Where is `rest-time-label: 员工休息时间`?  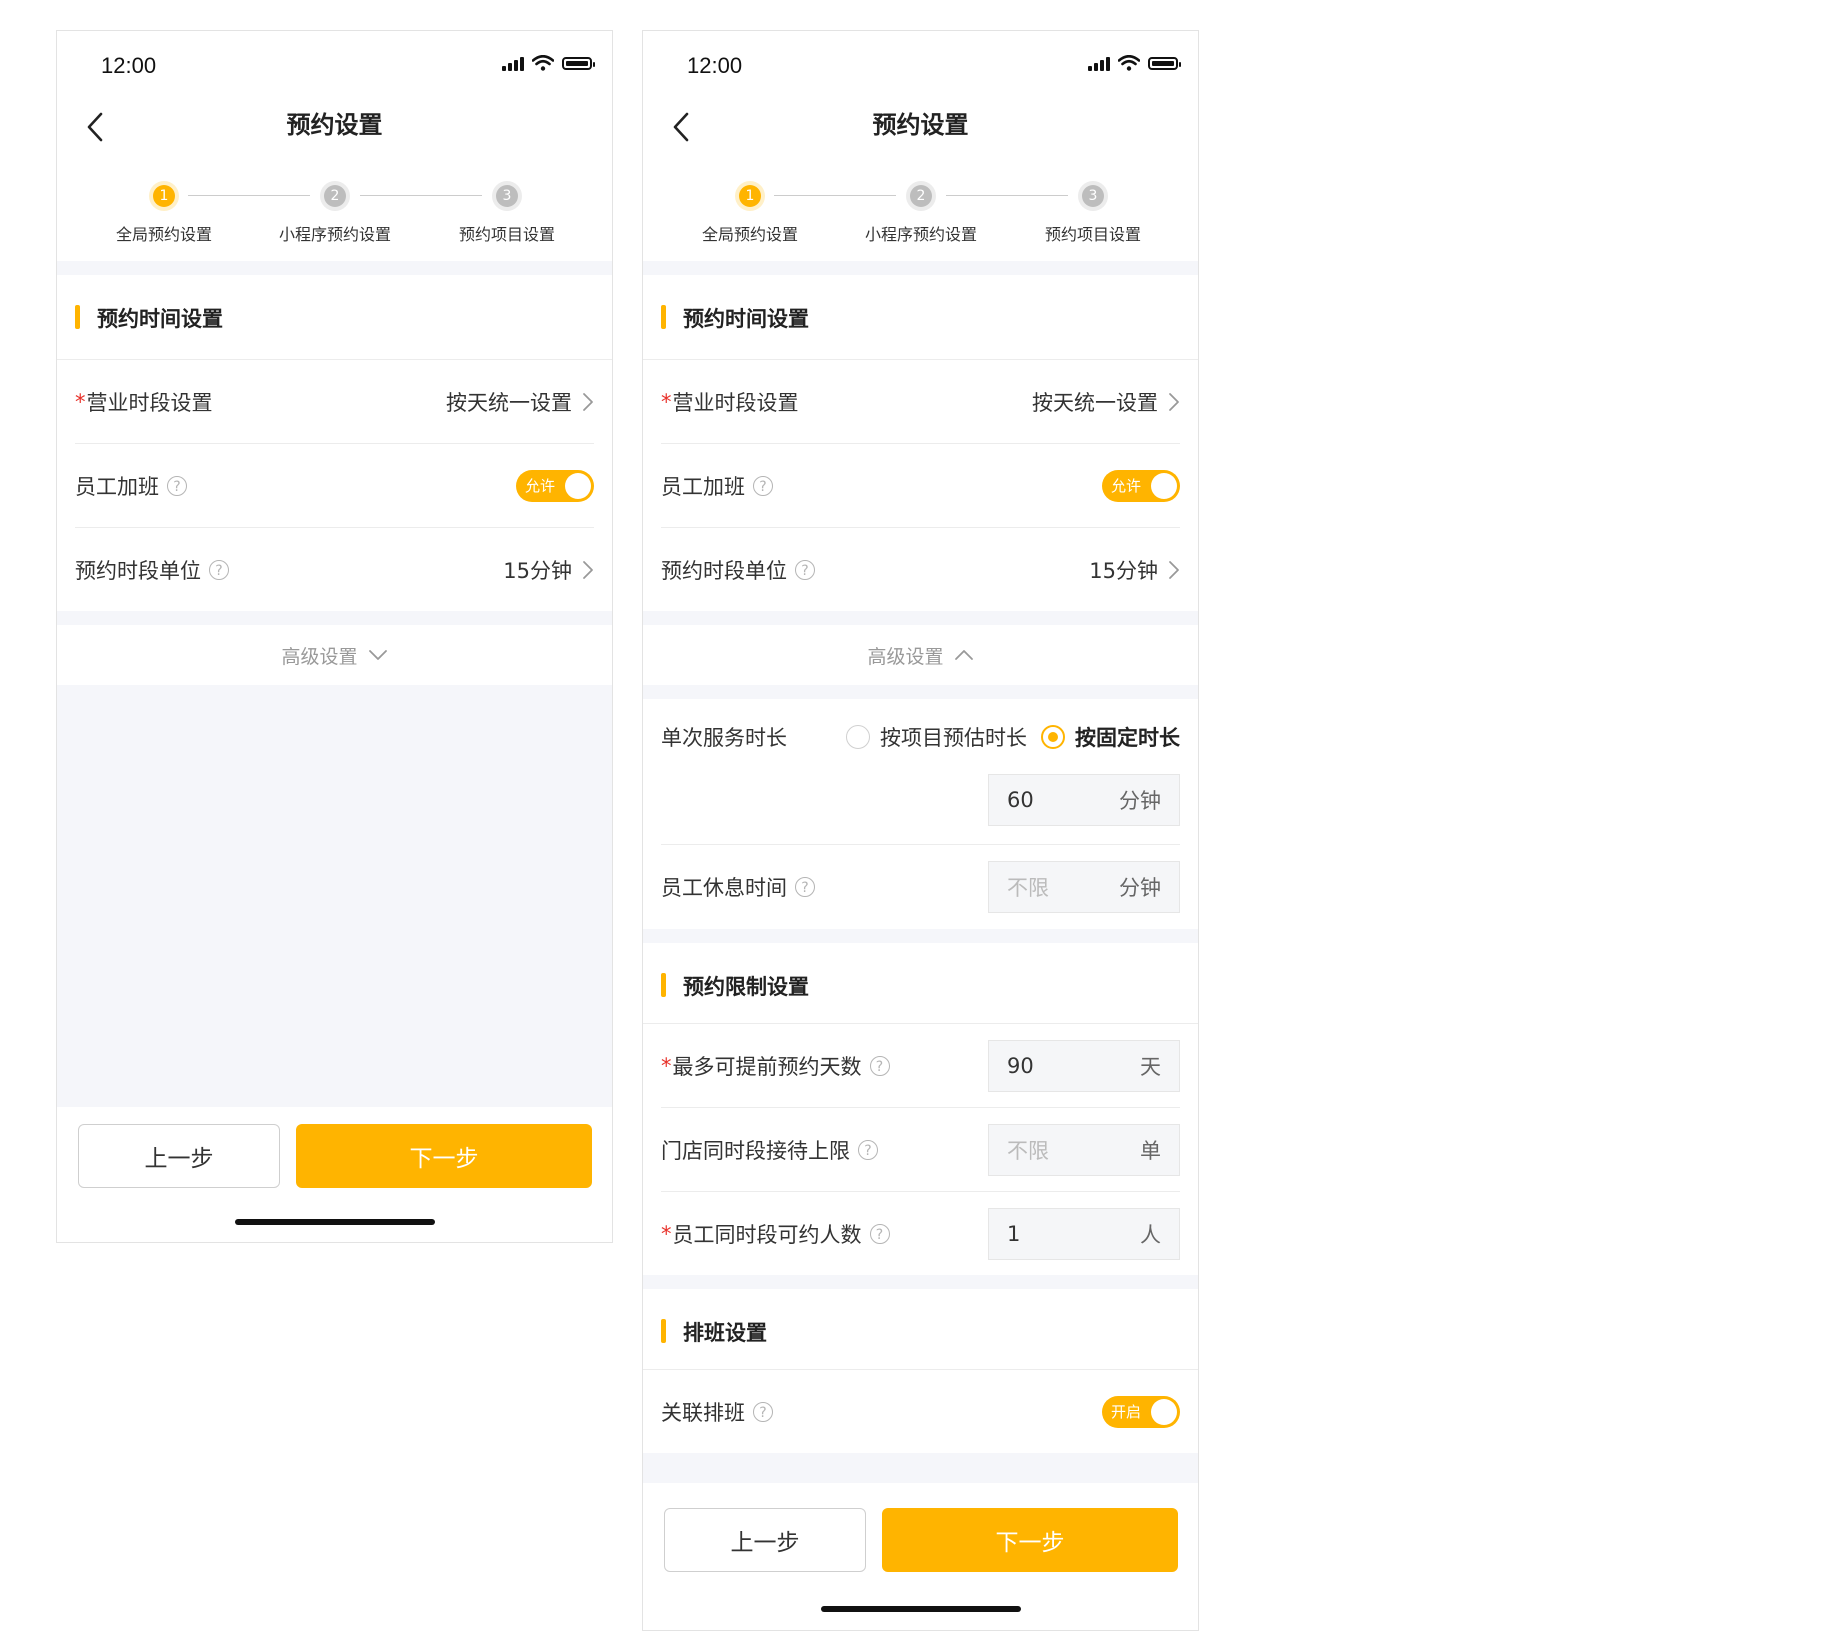
rest-time-label: 员工休息时间 is located at coordinates (724, 888).